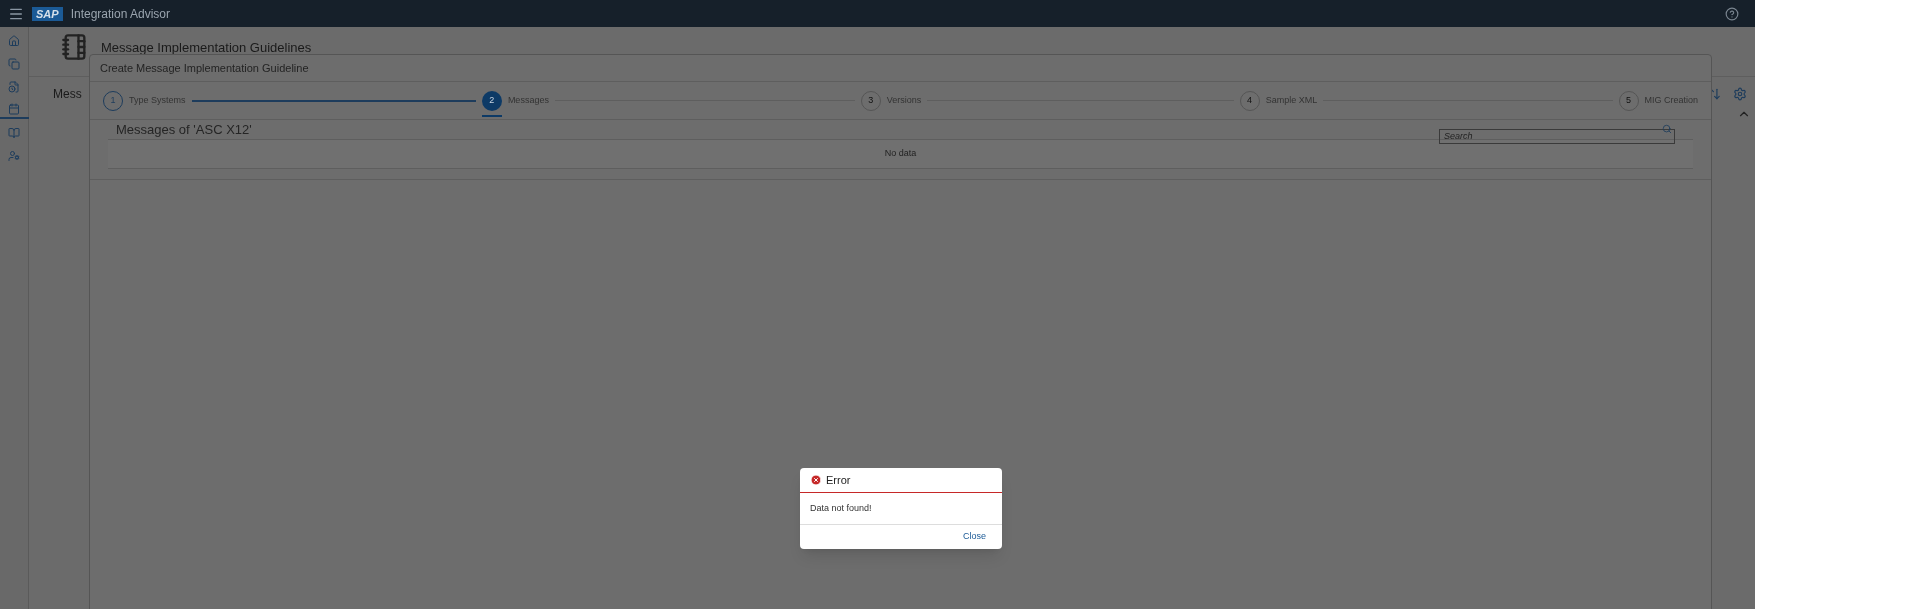 This screenshot has height=609, width=1917. I want to click on calendar-icon, so click(14, 108).